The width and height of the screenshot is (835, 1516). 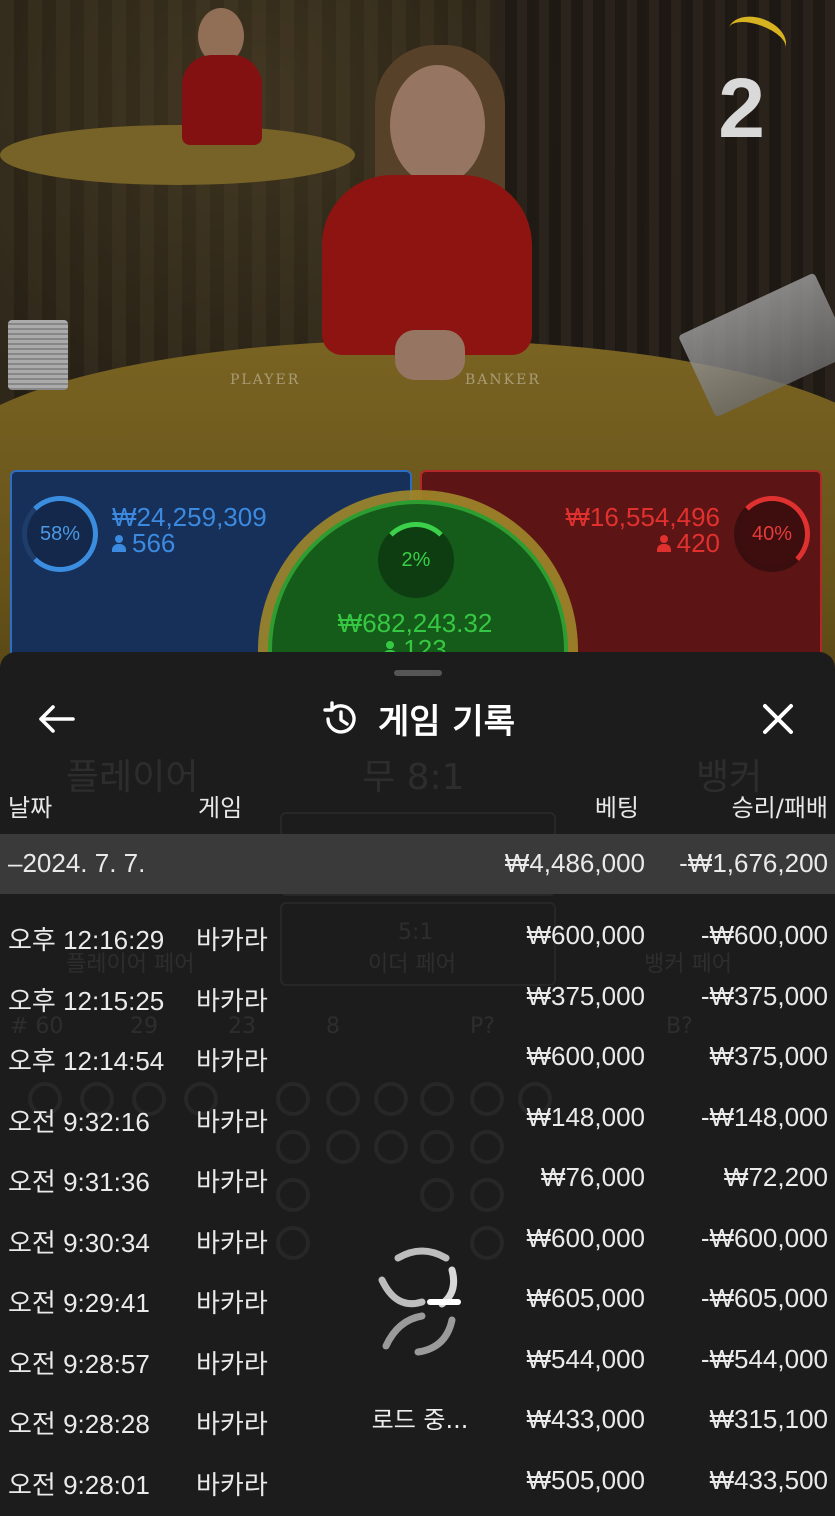 I want to click on summary-result: -₩1,676,200, so click(x=753, y=863).